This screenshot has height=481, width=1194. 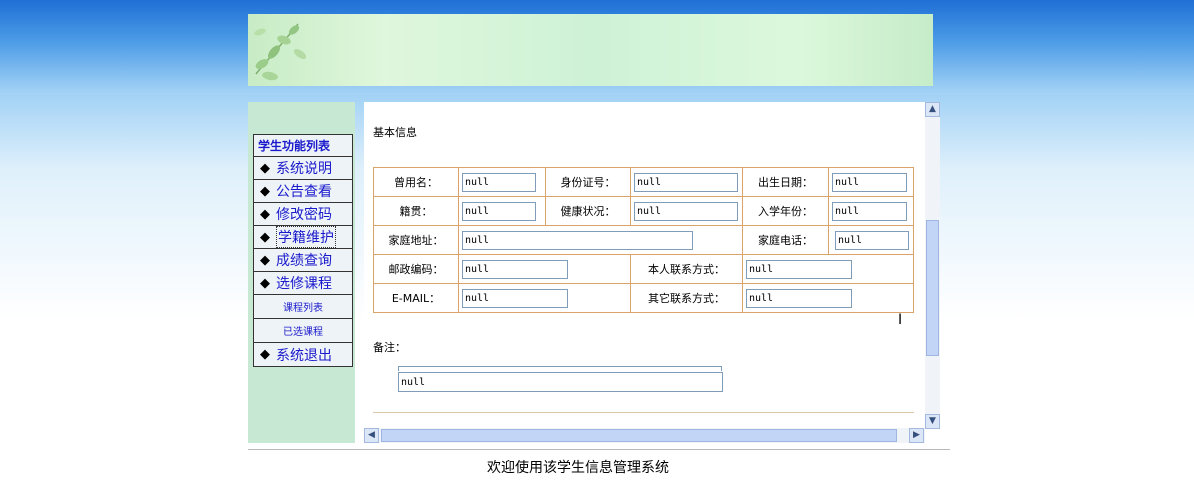 What do you see at coordinates (869, 182) in the screenshot?
I see `birth-date-field` at bounding box center [869, 182].